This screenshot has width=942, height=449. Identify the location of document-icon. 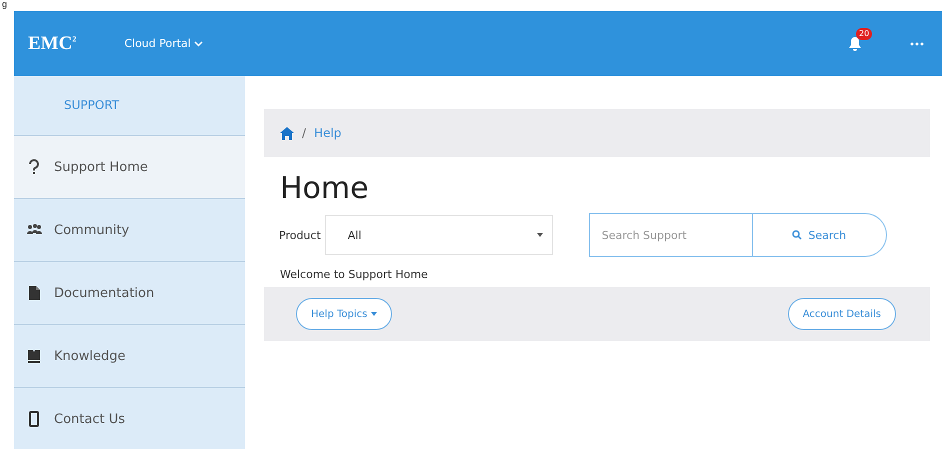
(34, 293).